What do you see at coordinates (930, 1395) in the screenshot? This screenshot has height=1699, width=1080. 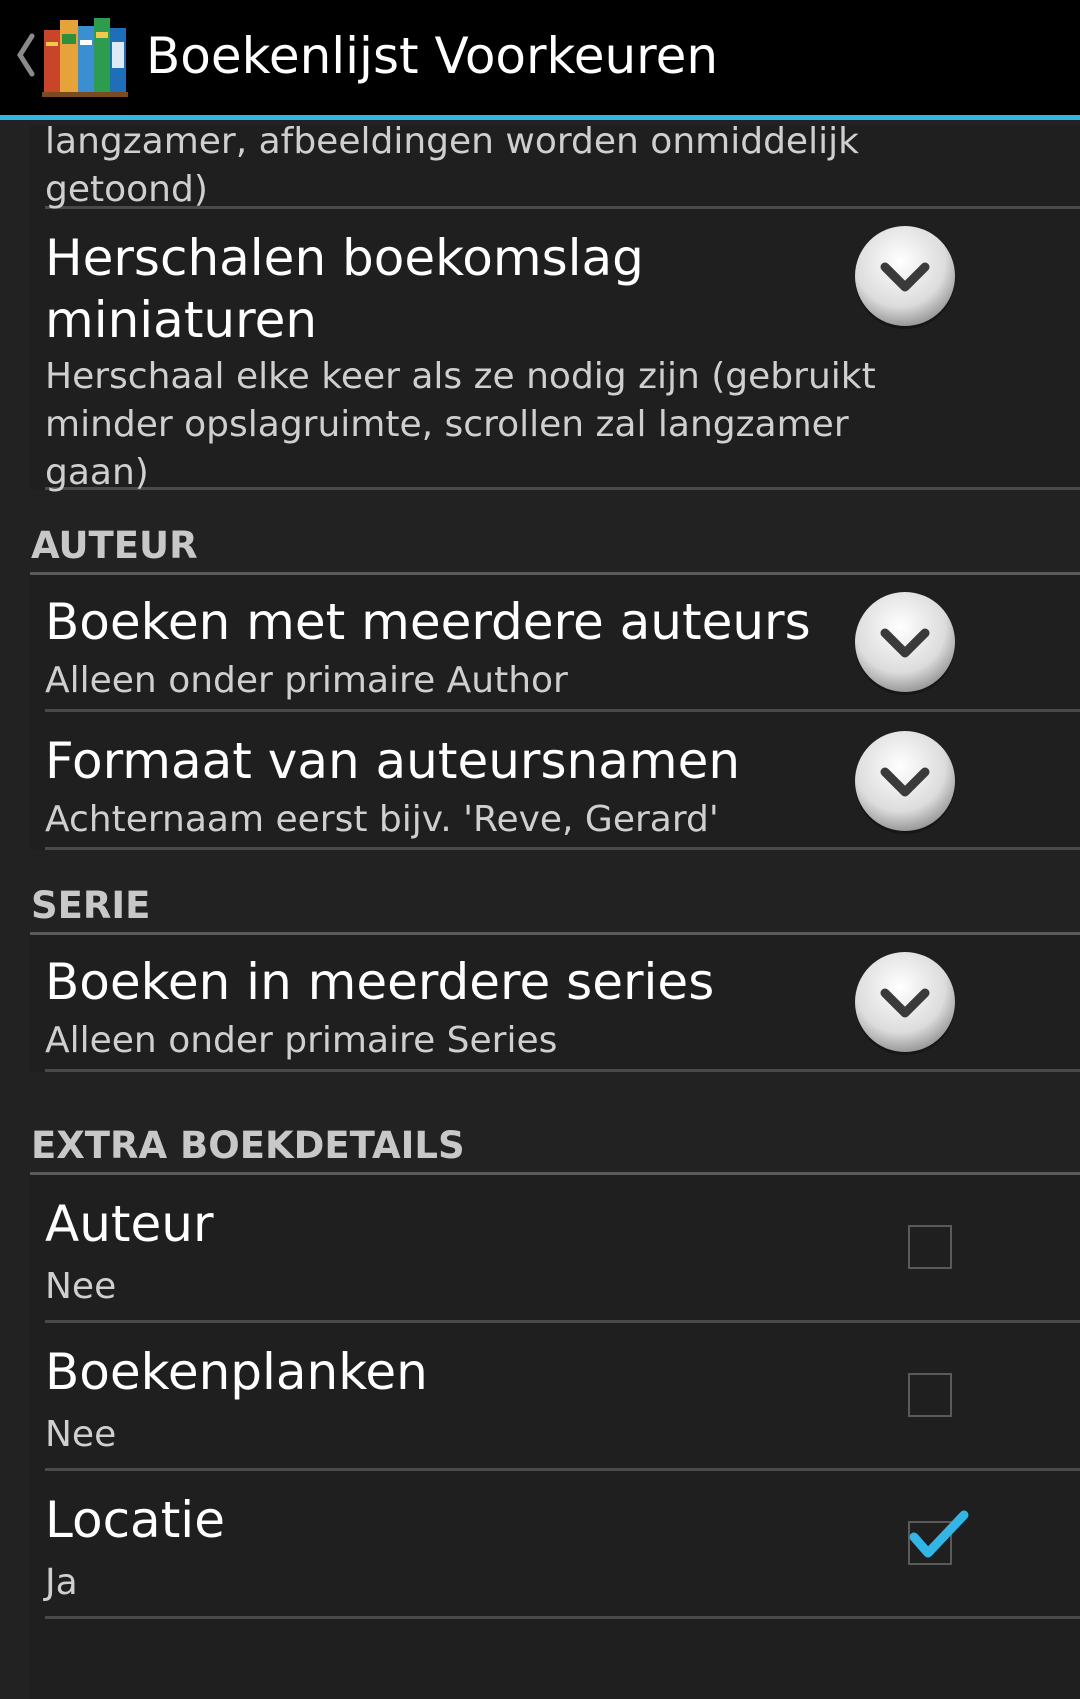 I see `checkbox-show-bookshelves` at bounding box center [930, 1395].